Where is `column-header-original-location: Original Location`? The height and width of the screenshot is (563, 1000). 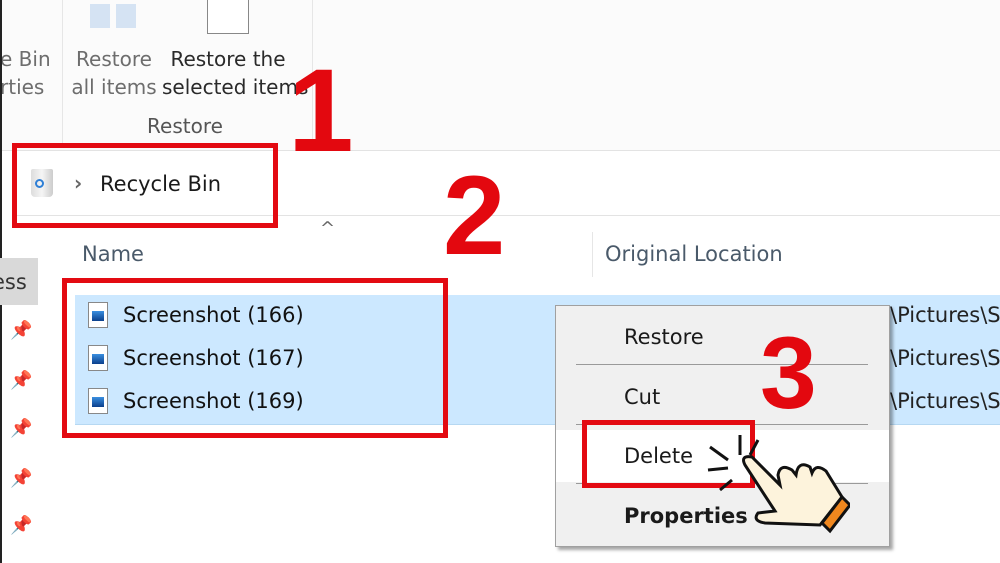 column-header-original-location: Original Location is located at coordinates (694, 254).